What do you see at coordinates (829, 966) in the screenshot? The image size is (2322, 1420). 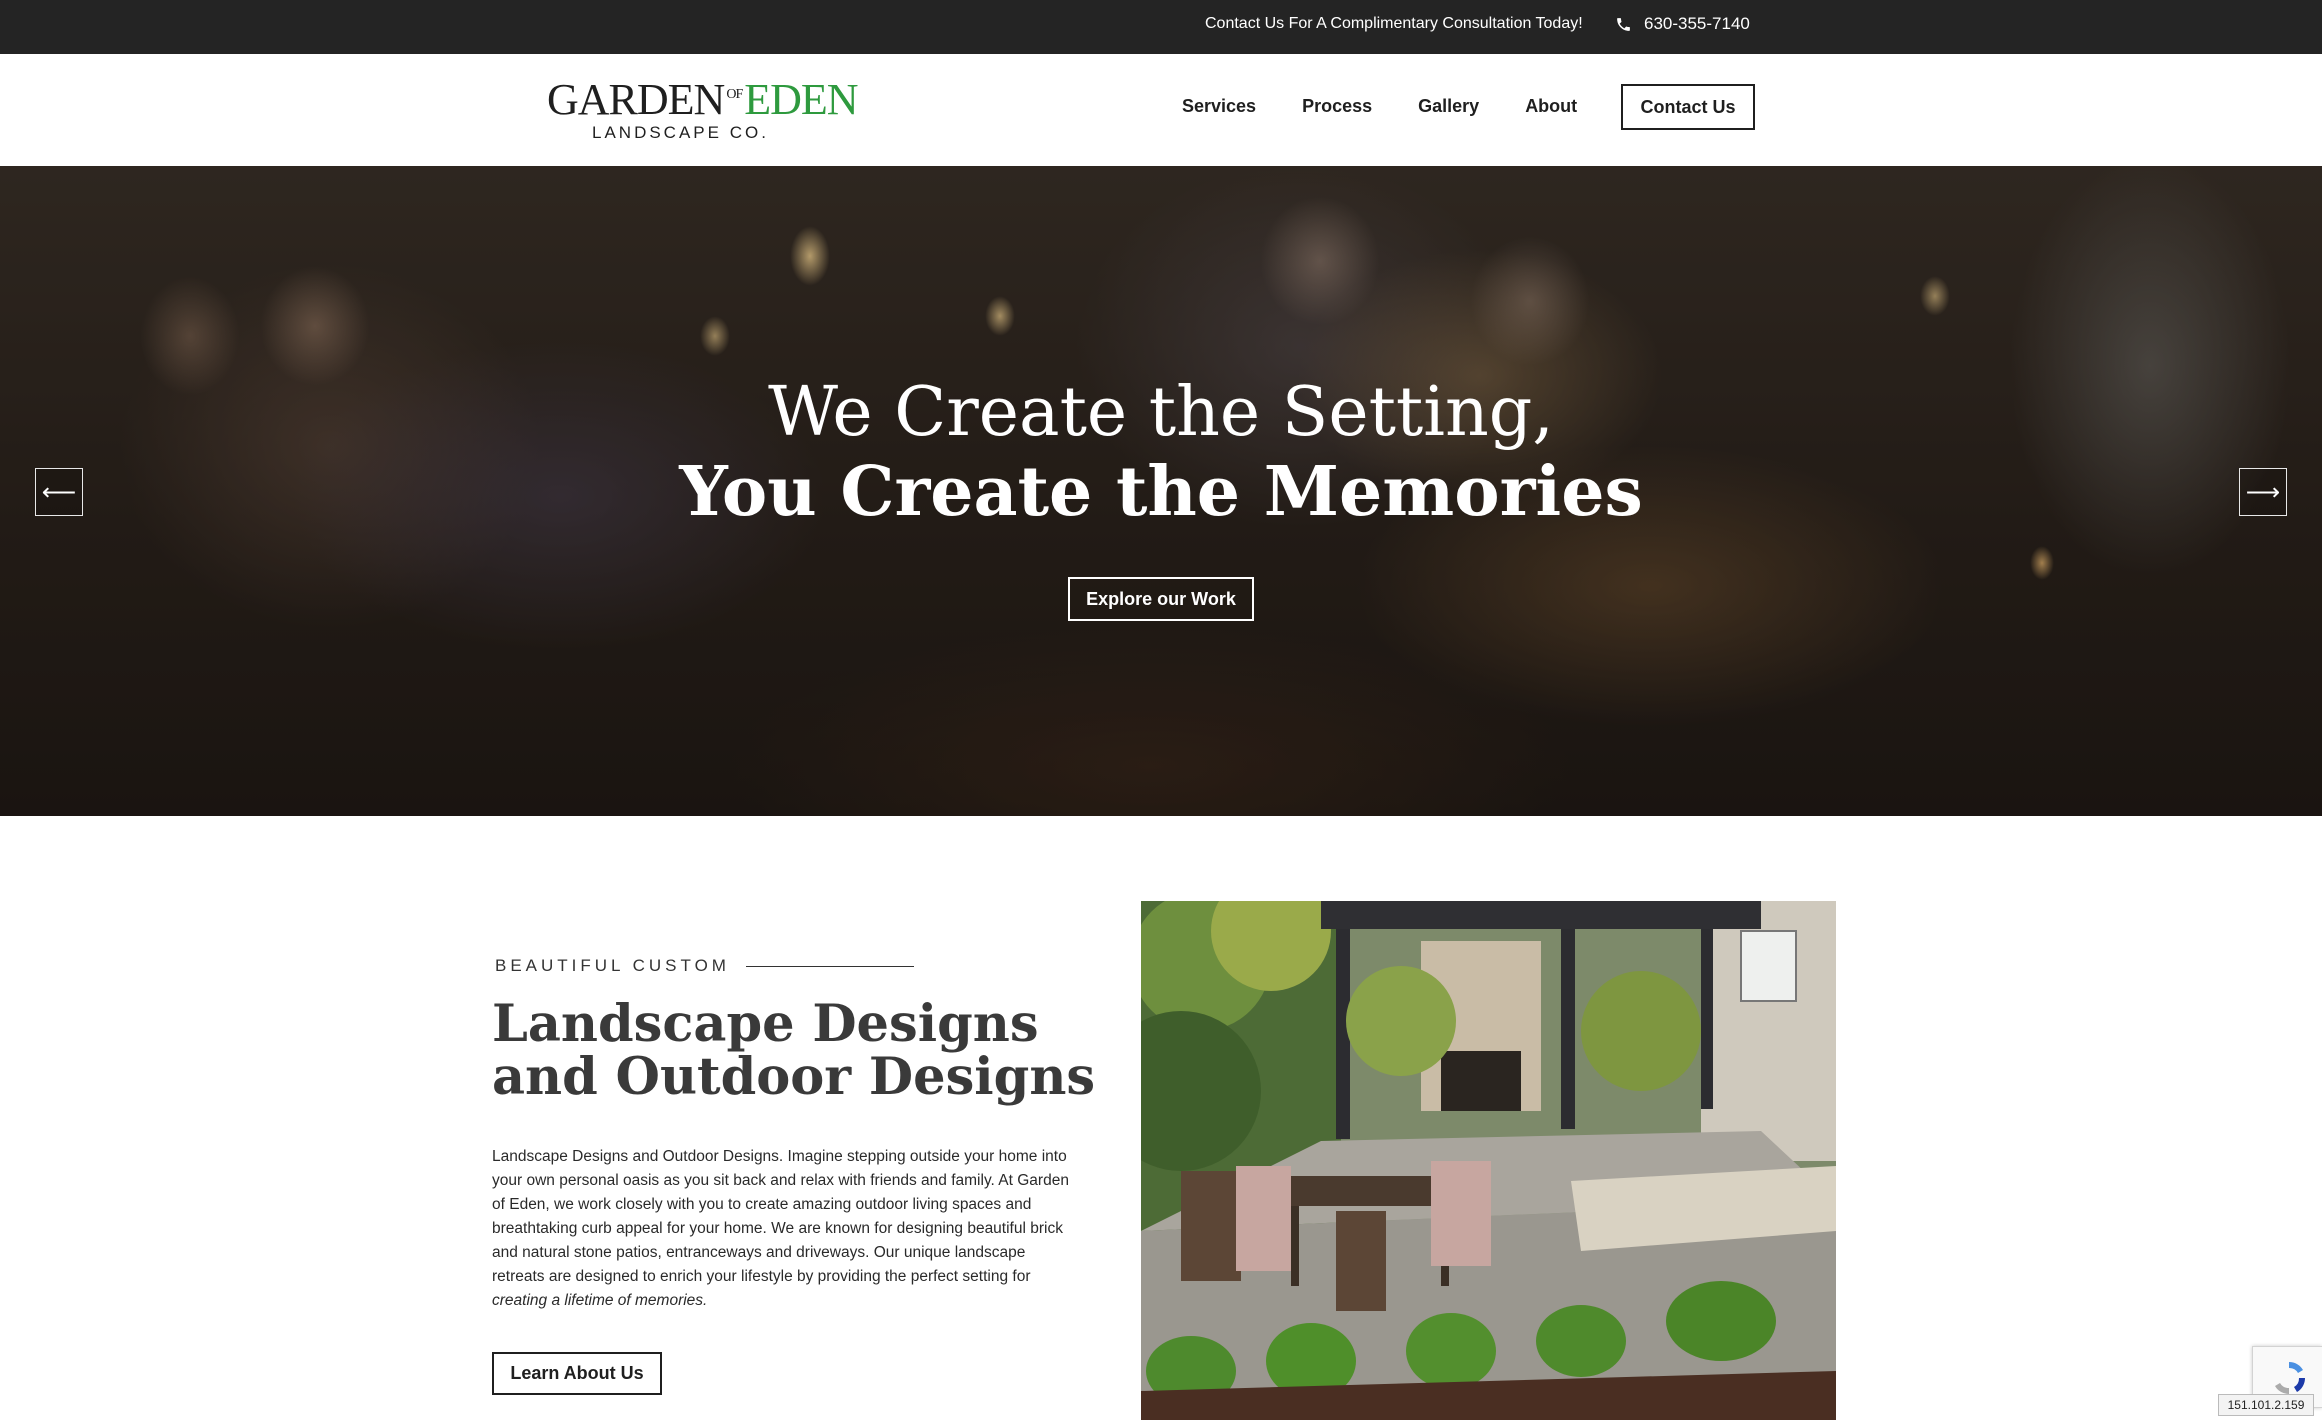 I see `eyebrow-rule` at bounding box center [829, 966].